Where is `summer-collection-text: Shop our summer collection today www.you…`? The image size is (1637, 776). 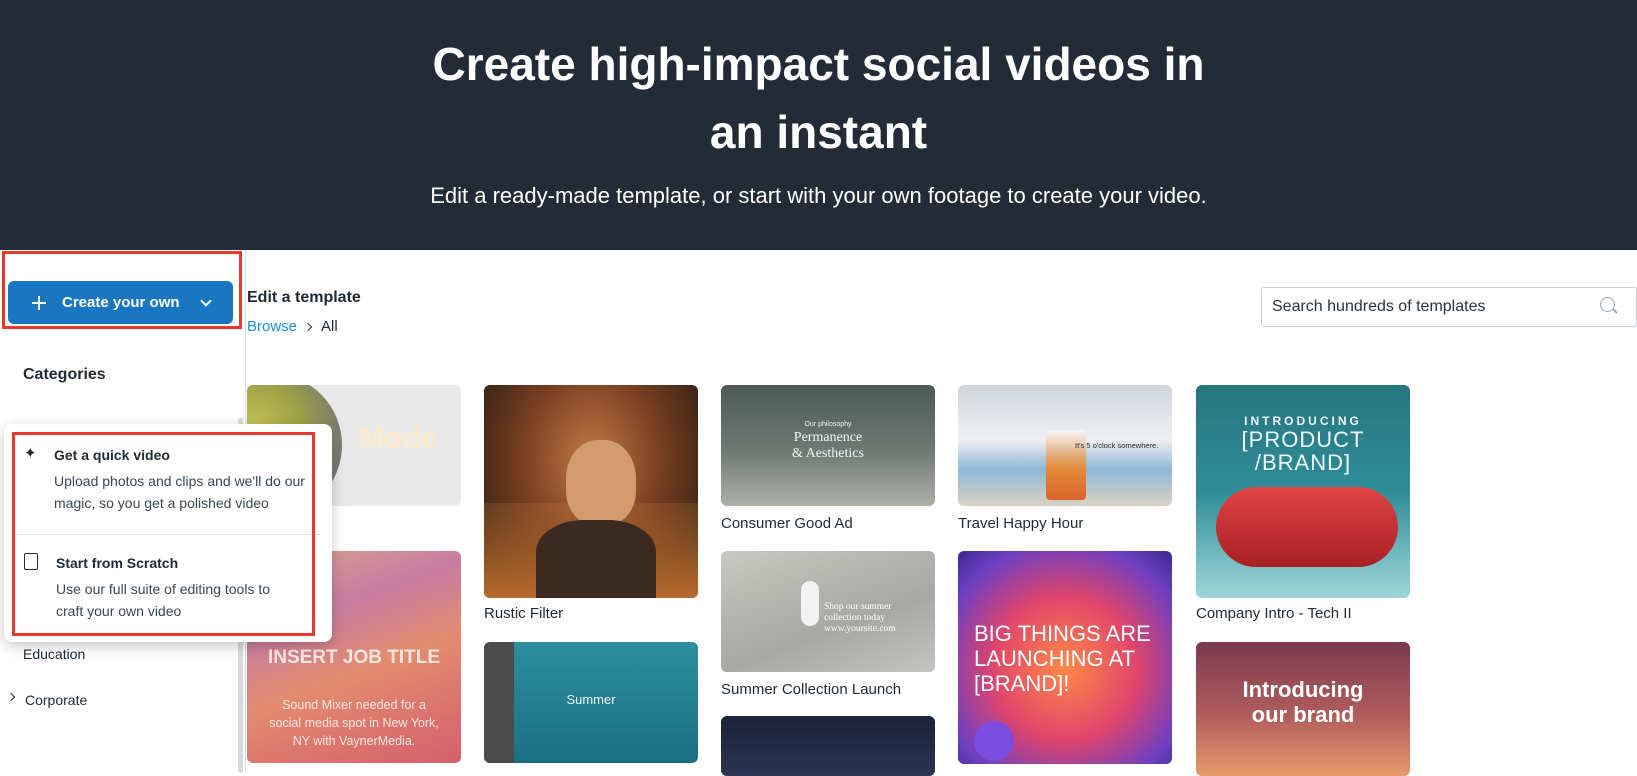 summer-collection-text: Shop our summer collection today www.you… is located at coordinates (860, 618).